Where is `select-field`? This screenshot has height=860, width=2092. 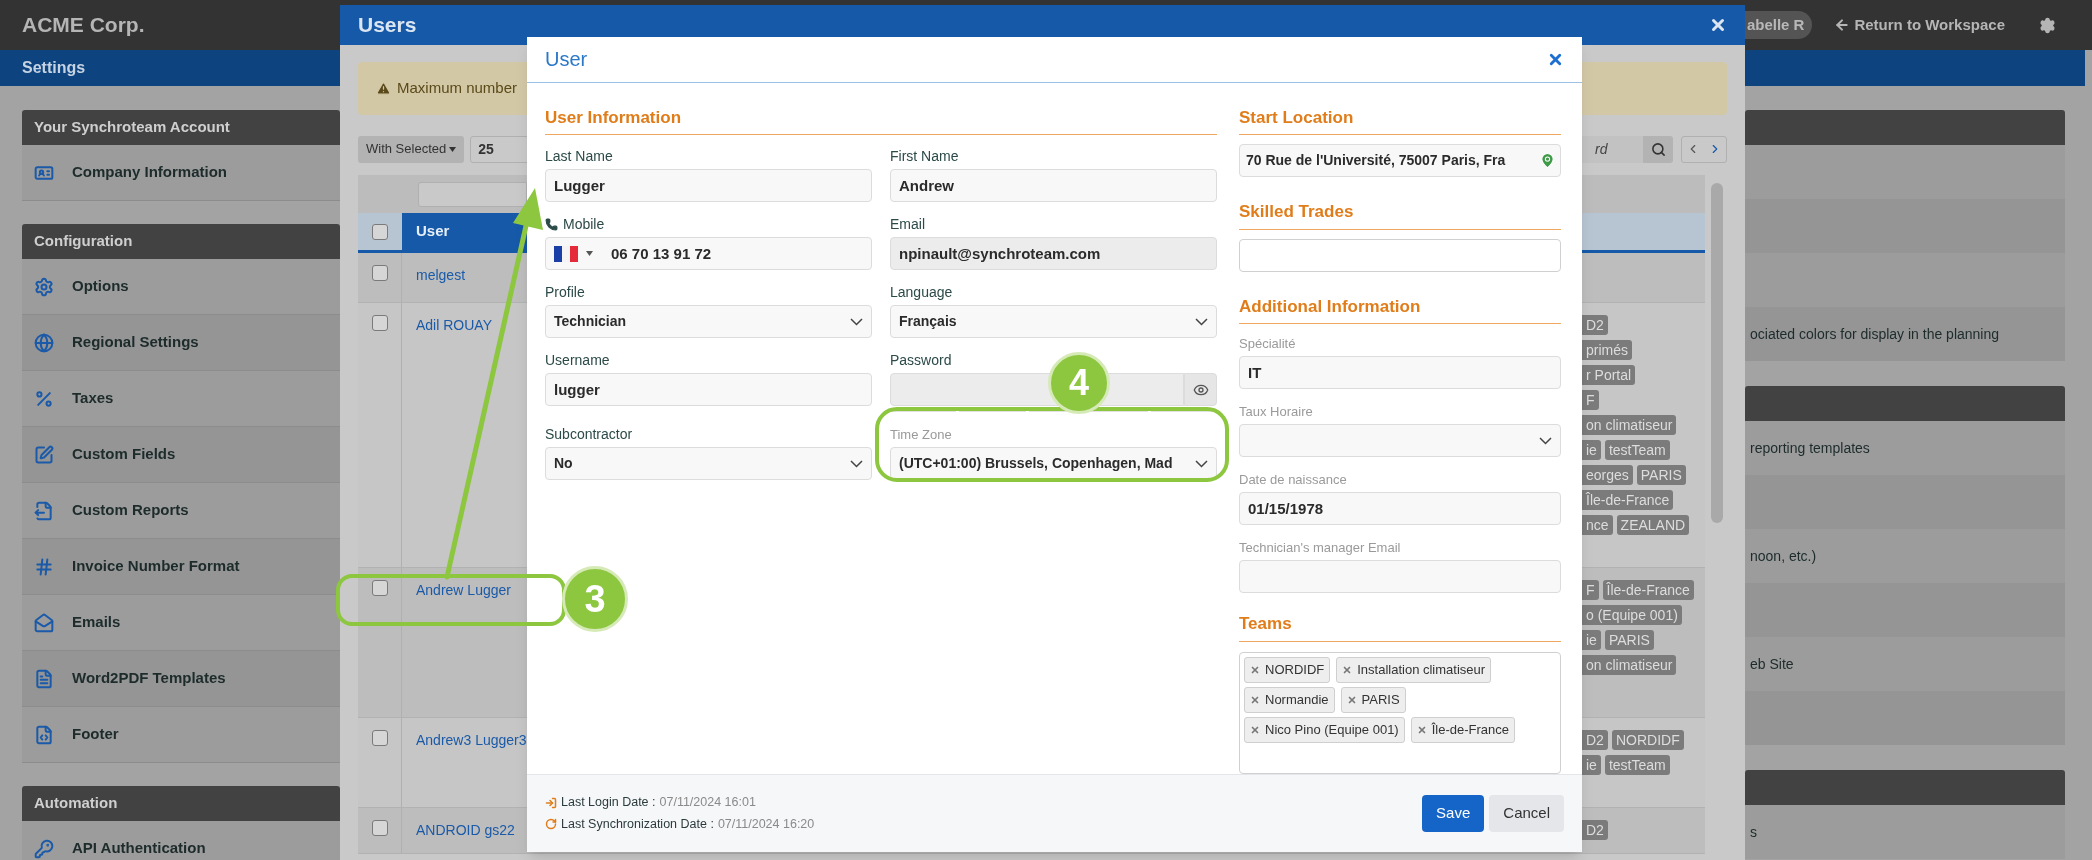
select-field is located at coordinates (1400, 441).